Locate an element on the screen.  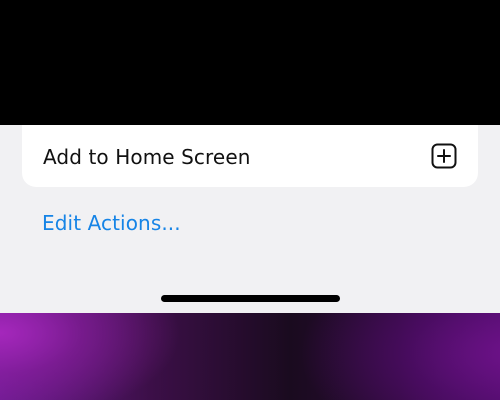
home-indicator is located at coordinates (250, 298).